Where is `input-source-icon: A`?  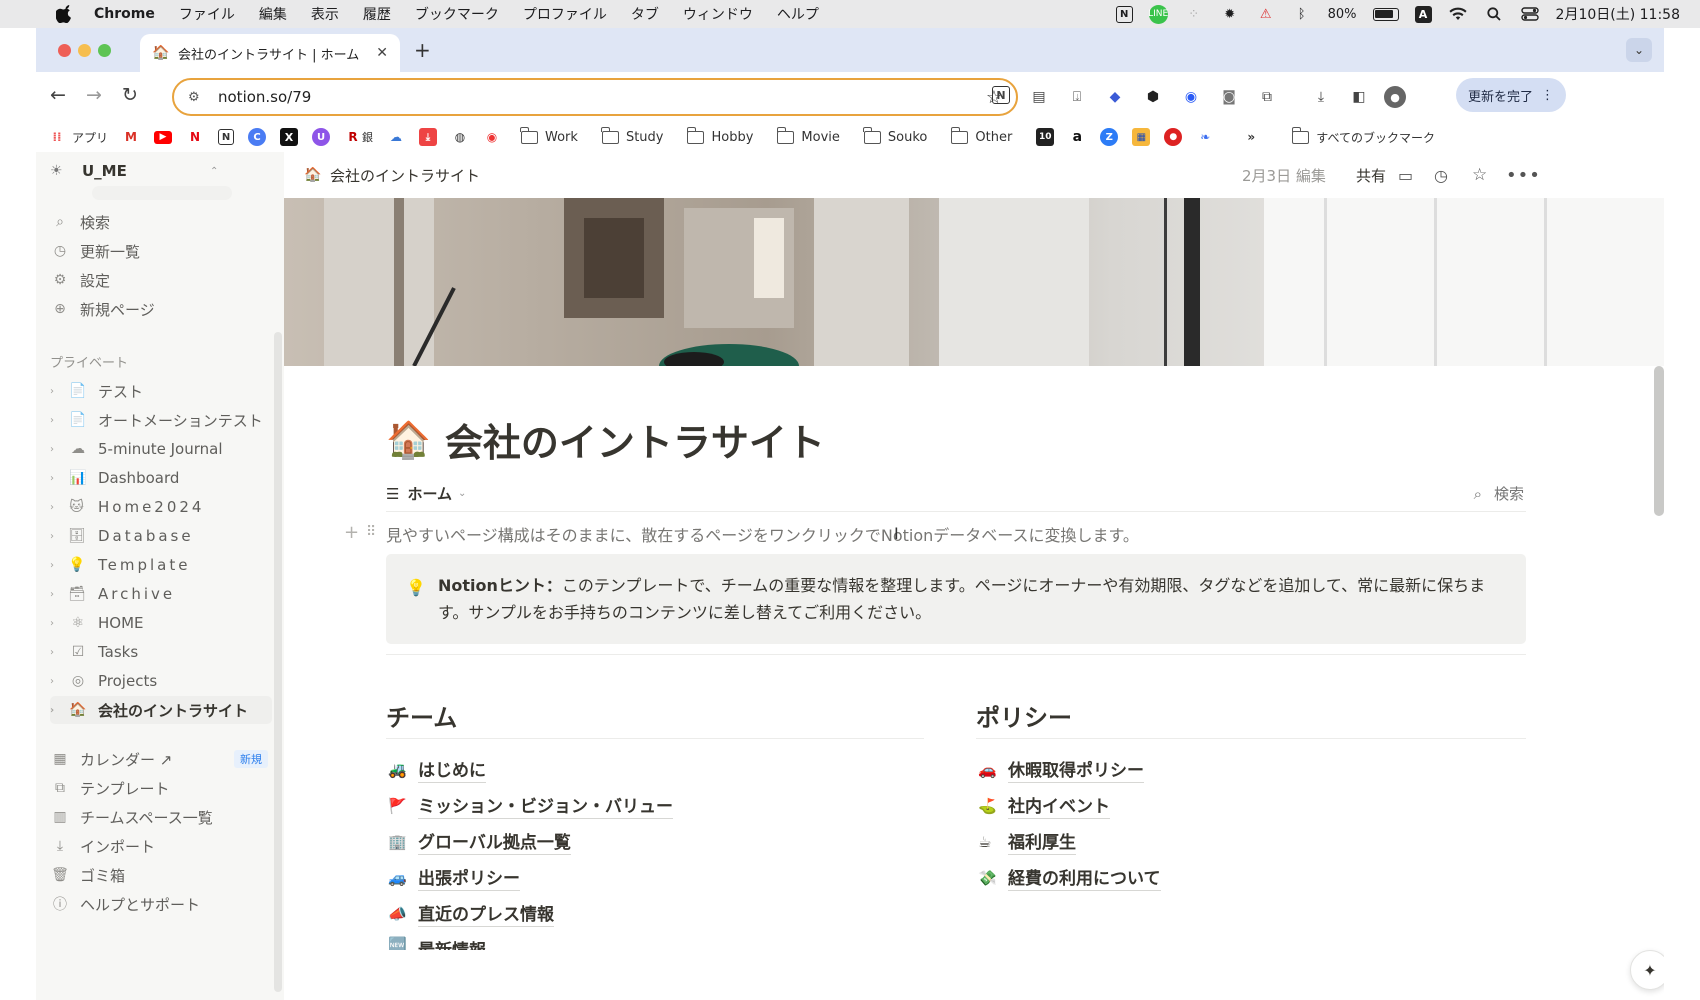
input-source-icon: A is located at coordinates (1423, 14).